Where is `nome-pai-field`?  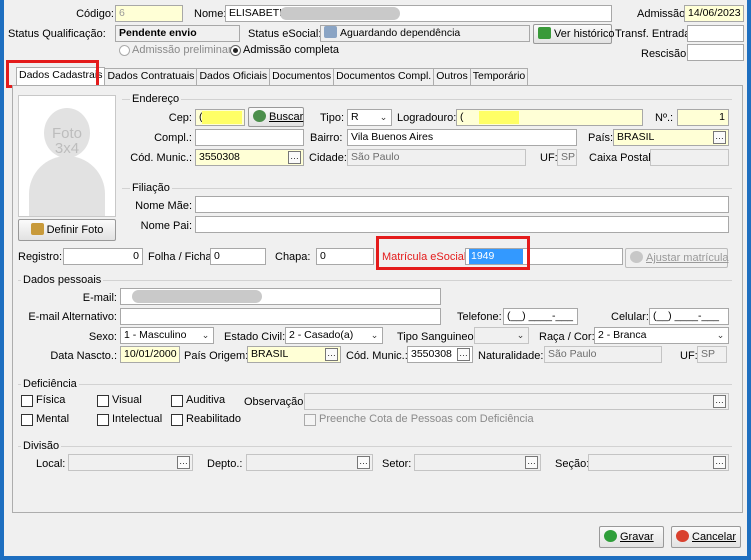
nome-pai-field is located at coordinates (462, 224).